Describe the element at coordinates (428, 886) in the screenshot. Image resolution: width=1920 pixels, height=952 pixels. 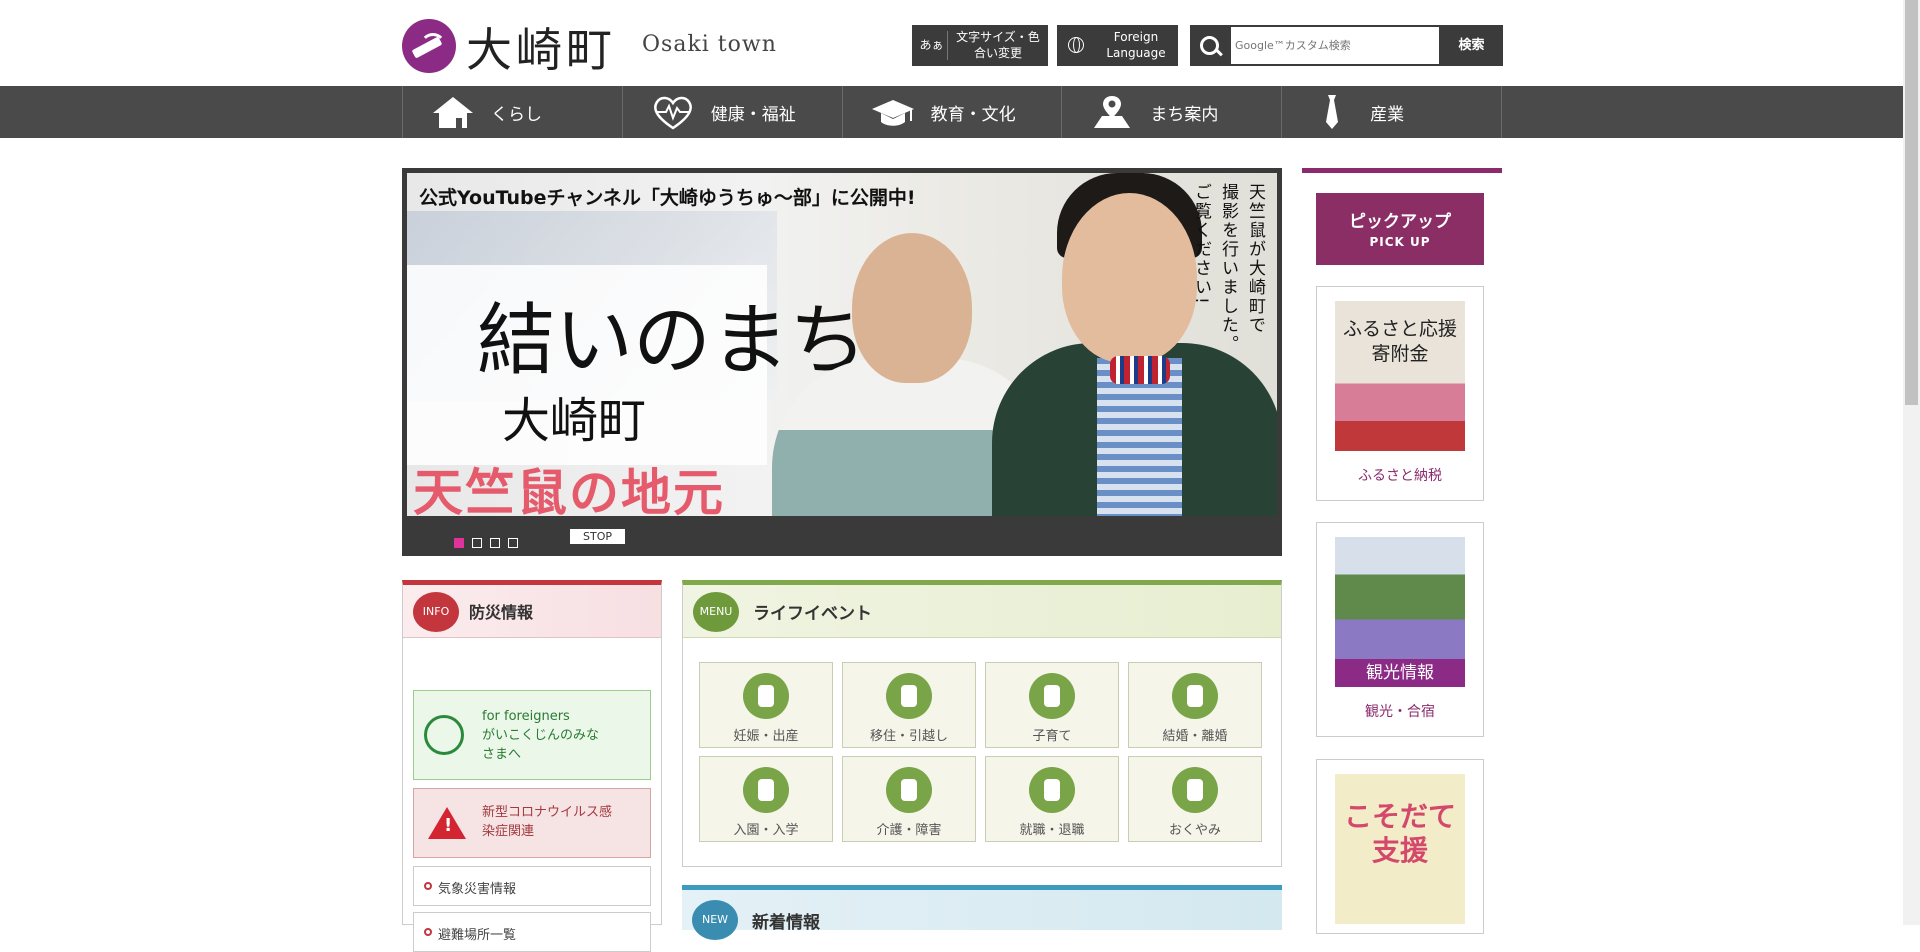
I see `bullet-icon` at that location.